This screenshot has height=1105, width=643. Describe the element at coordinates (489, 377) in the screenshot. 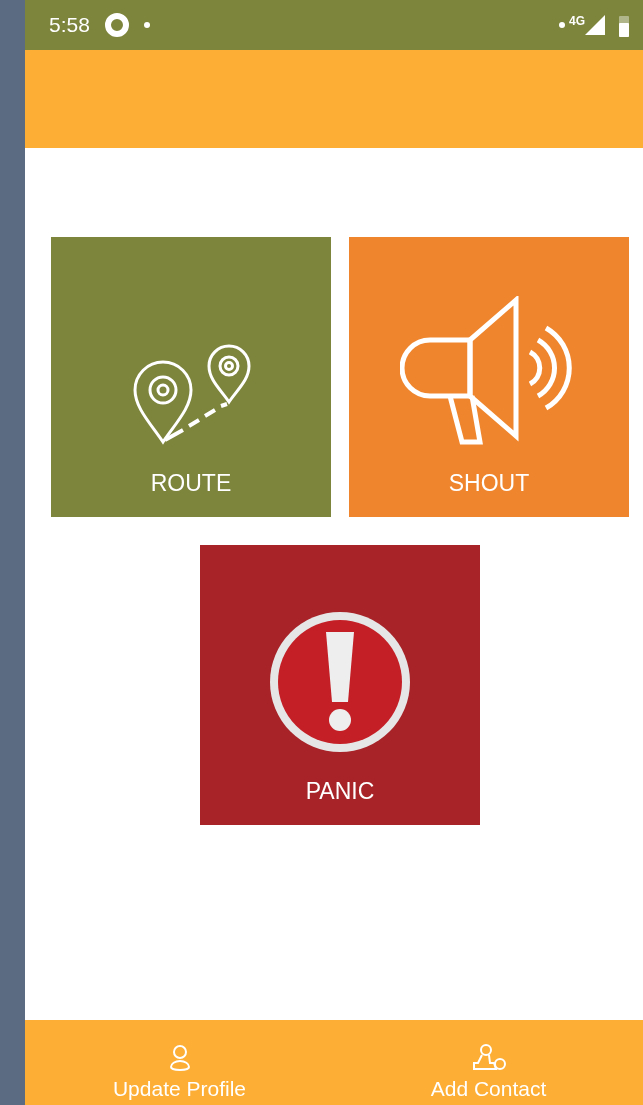

I see `shout-tile: SHOUT` at that location.